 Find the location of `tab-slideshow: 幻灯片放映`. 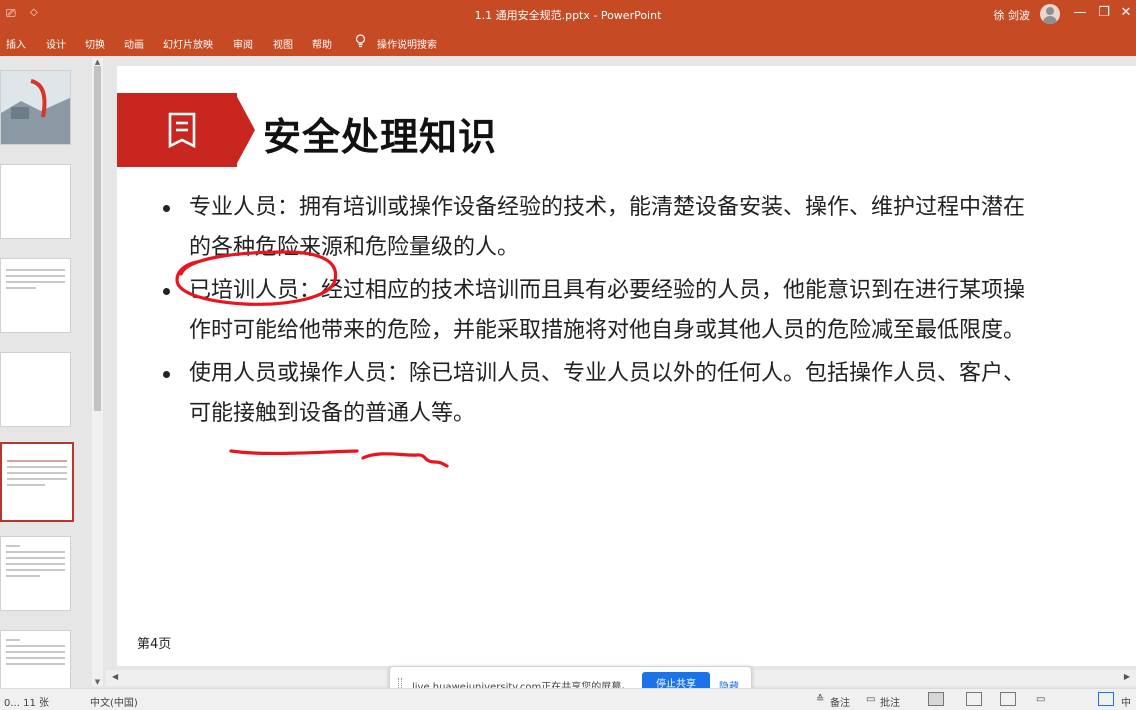

tab-slideshow: 幻灯片放映 is located at coordinates (188, 43).